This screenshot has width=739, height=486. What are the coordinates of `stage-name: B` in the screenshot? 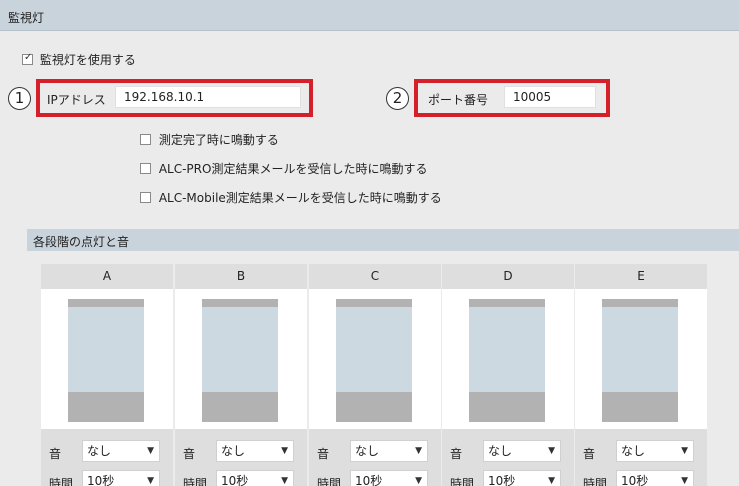 It's located at (241, 276).